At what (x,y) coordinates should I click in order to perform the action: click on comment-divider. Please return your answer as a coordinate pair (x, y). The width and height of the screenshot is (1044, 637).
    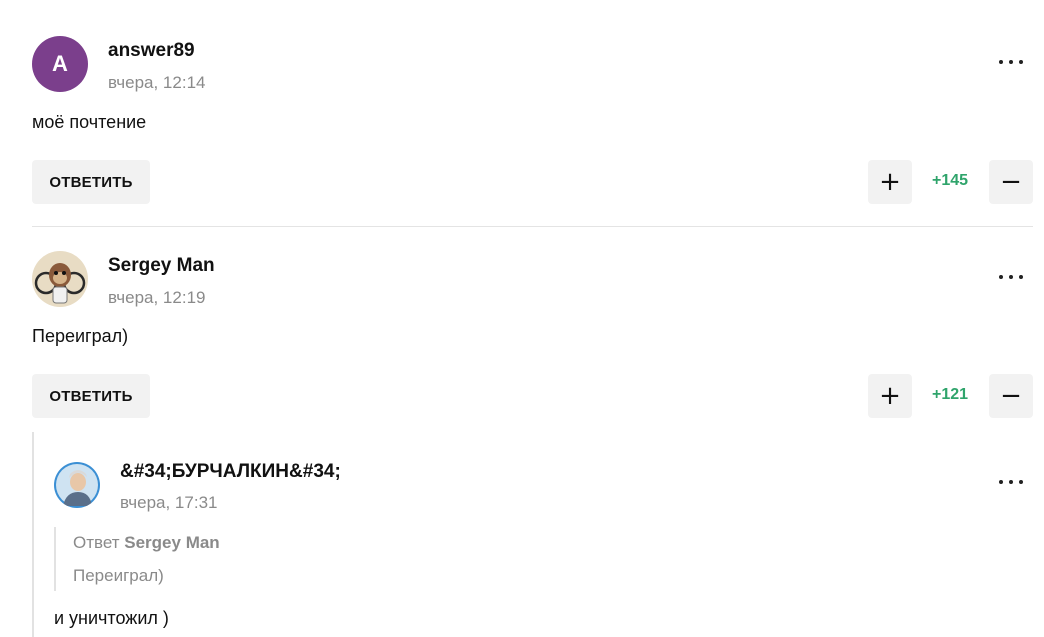
    Looking at the image, I should click on (532, 226).